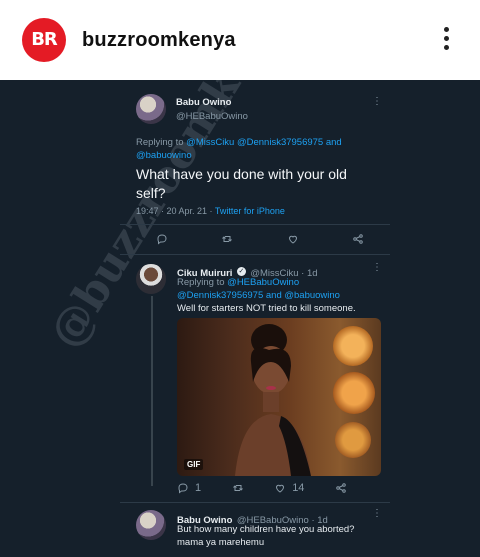 The image size is (480, 557). I want to click on tweet-author-handle: @HEBabuOwino, so click(212, 116).